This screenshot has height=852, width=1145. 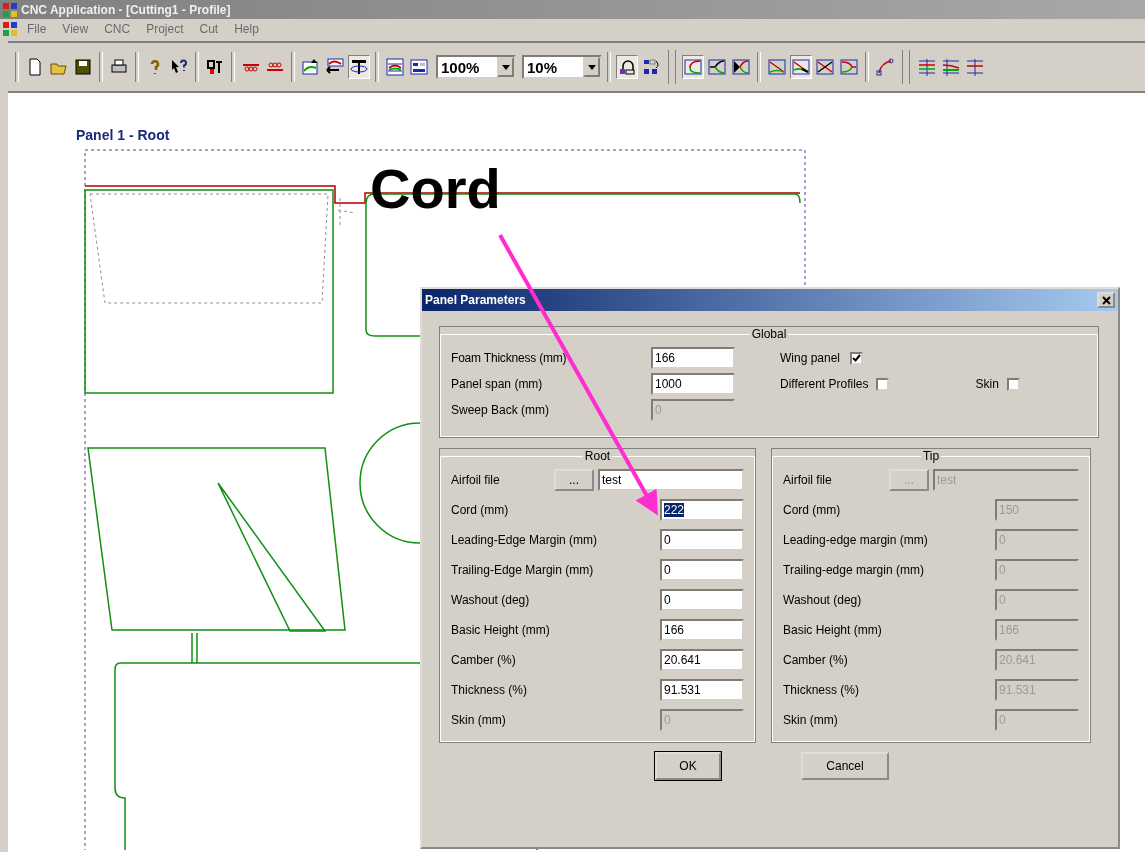 What do you see at coordinates (671, 480) in the screenshot?
I see `file-field: test` at bounding box center [671, 480].